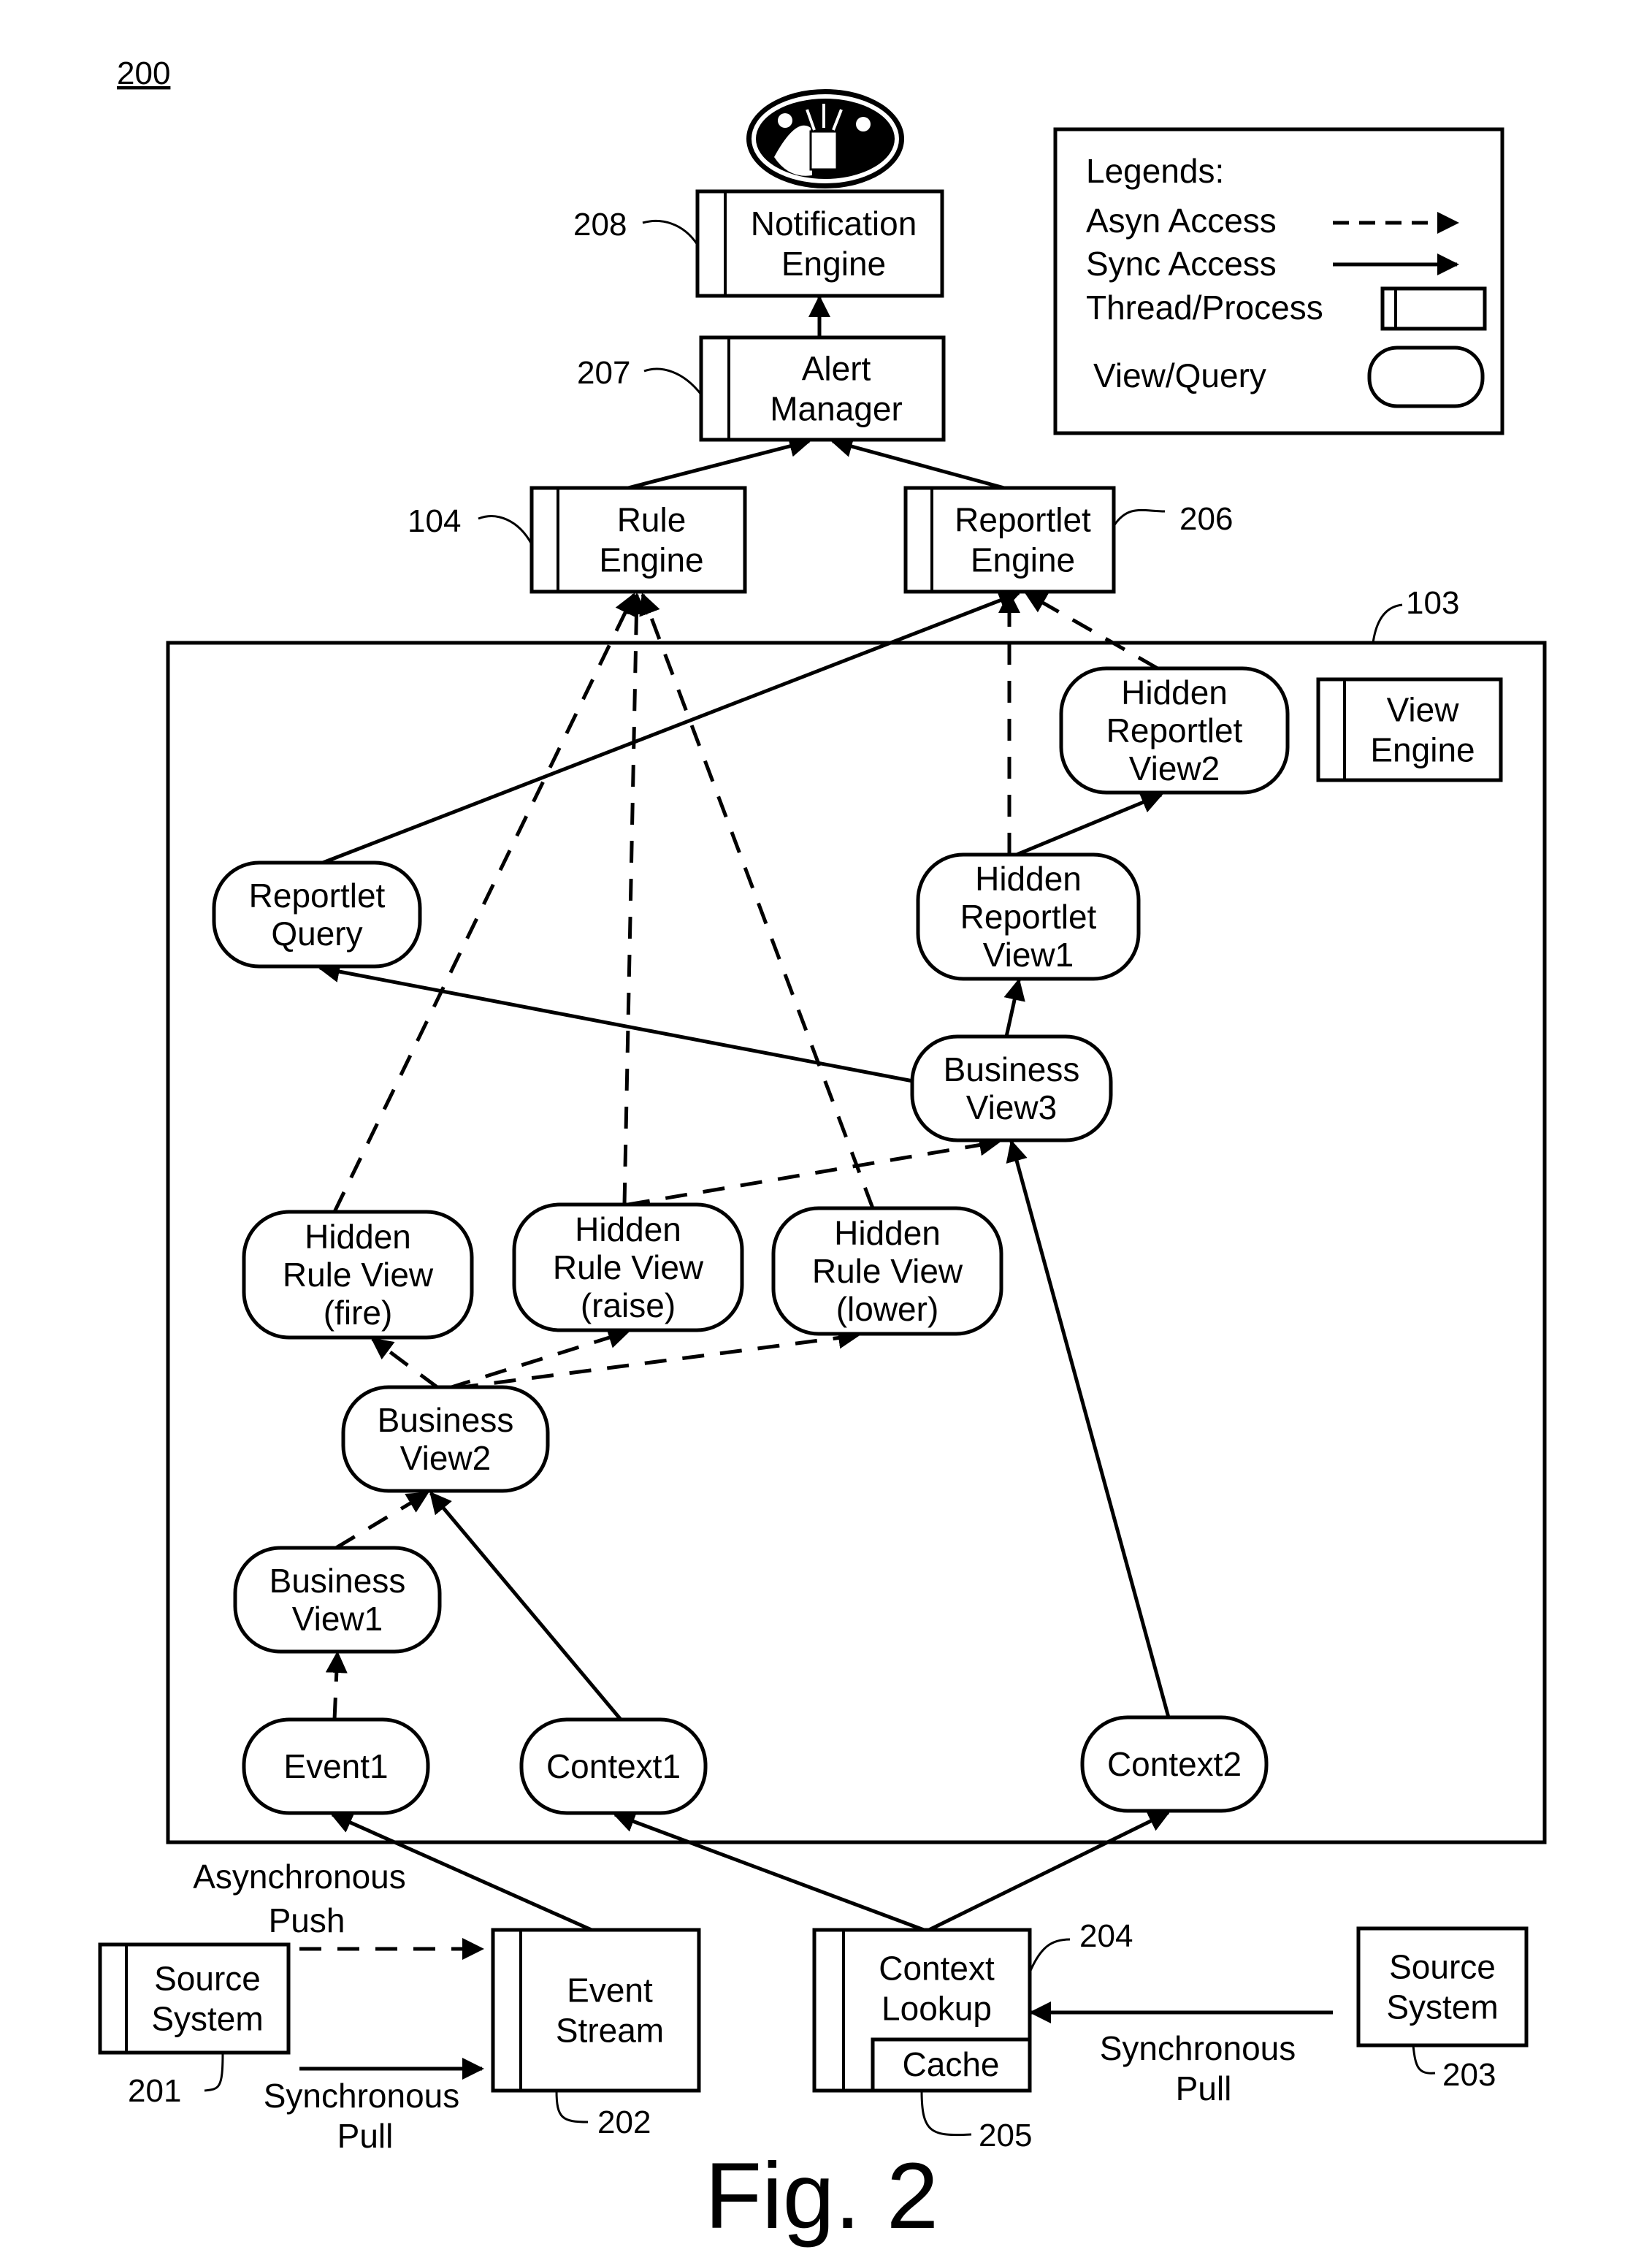  What do you see at coordinates (1106, 1936) in the screenshot?
I see `ref-204: 204` at bounding box center [1106, 1936].